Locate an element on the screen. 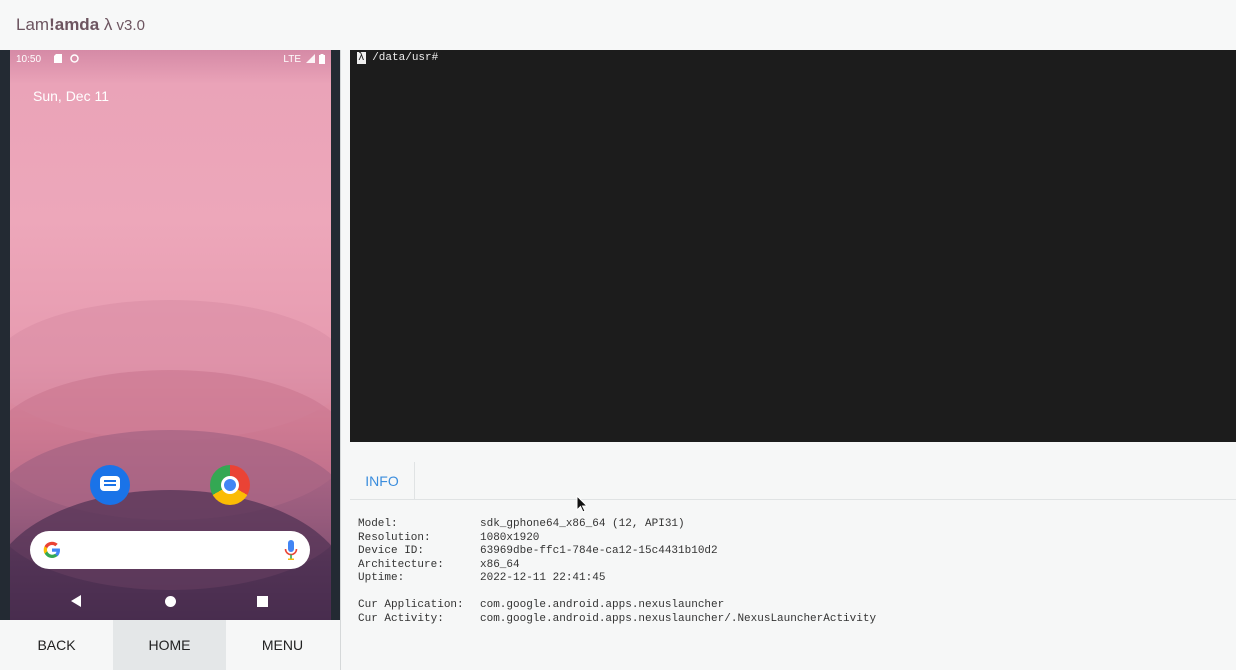 The image size is (1236, 670). info-device-id: 63969dbe-ffc1-784e-ca12-15c4431b10d2 is located at coordinates (599, 551).